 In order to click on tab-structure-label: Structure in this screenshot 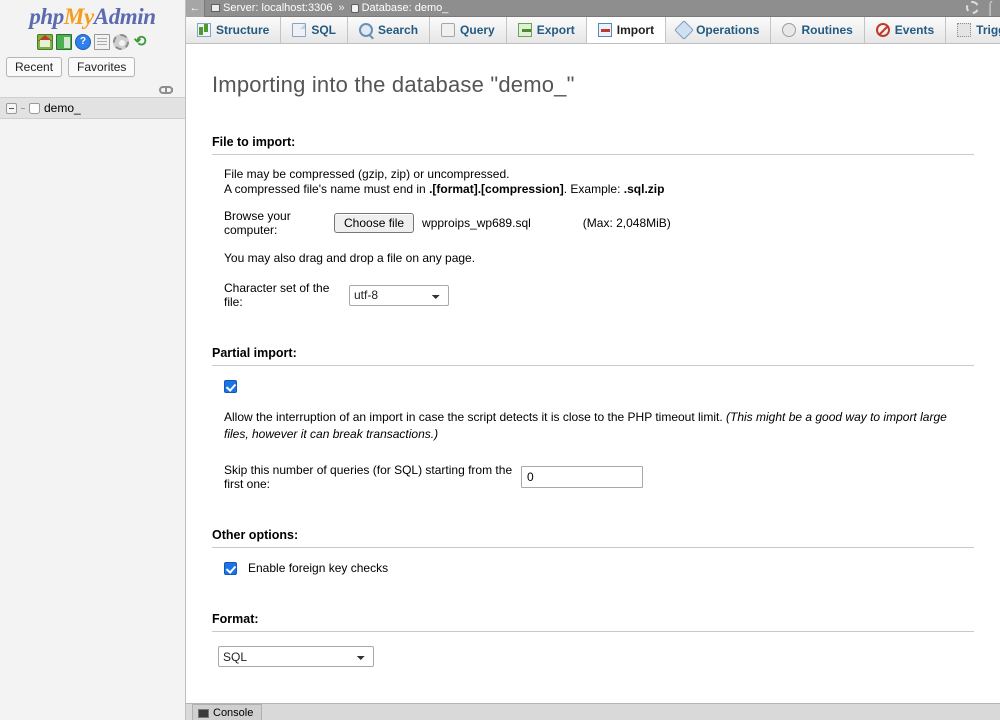, I will do `click(243, 30)`.